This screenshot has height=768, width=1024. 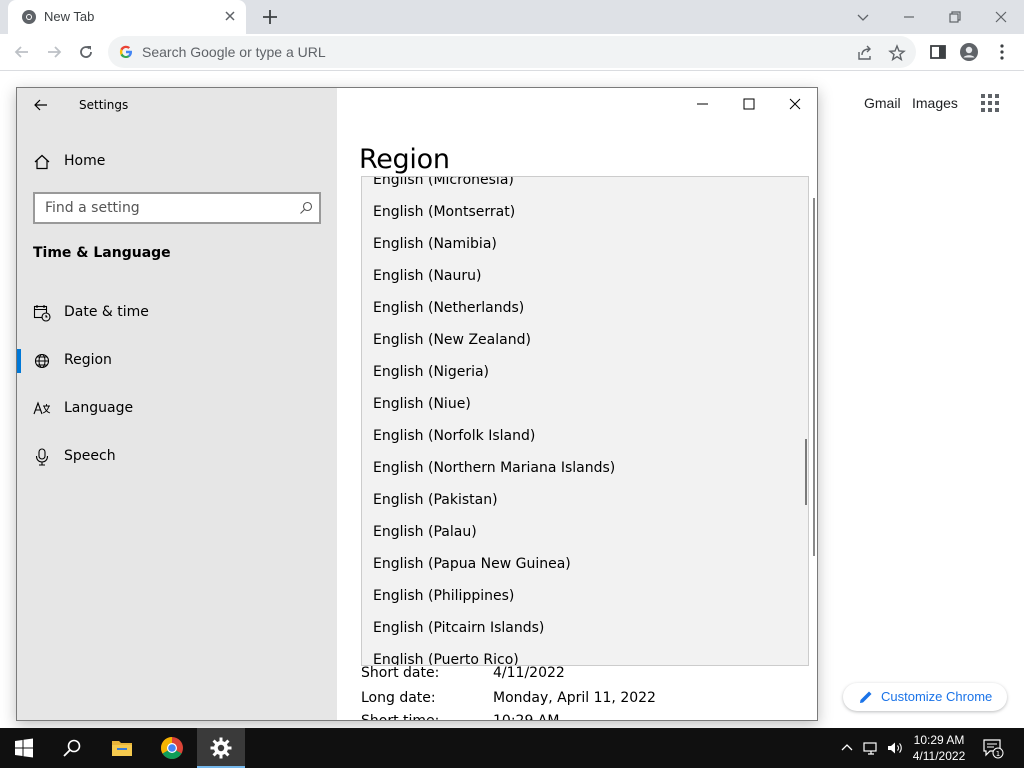 I want to click on region-option: English (Pakistan), so click(x=582, y=500).